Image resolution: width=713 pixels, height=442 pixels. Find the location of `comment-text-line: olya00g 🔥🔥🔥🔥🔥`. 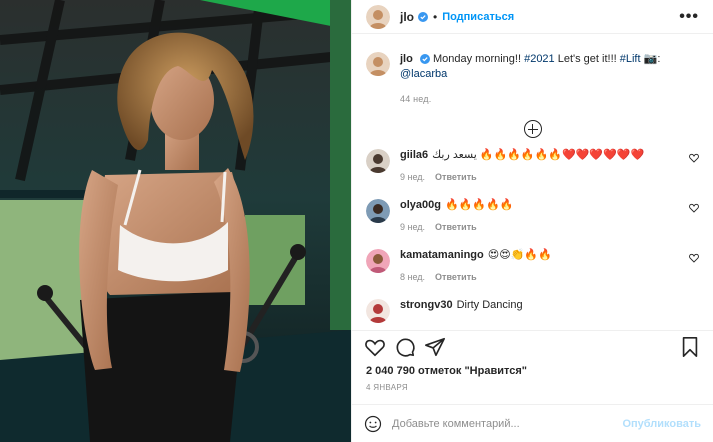

comment-text-line: olya00g 🔥🔥🔥🔥🔥 is located at coordinates (549, 205).